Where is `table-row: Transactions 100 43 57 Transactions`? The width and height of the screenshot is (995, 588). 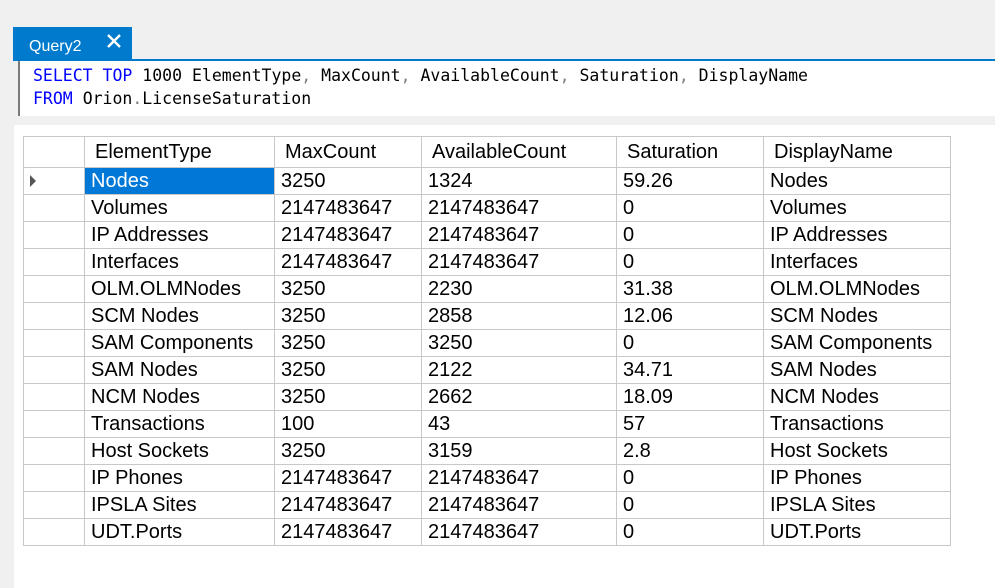 table-row: Transactions 100 43 57 Transactions is located at coordinates (487, 424).